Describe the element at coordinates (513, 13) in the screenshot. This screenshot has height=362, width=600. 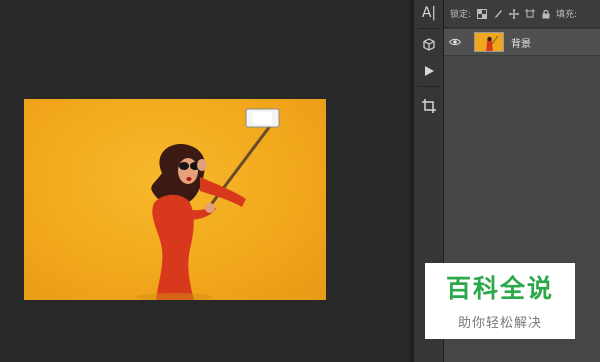
I see `lock-position-icon` at that location.